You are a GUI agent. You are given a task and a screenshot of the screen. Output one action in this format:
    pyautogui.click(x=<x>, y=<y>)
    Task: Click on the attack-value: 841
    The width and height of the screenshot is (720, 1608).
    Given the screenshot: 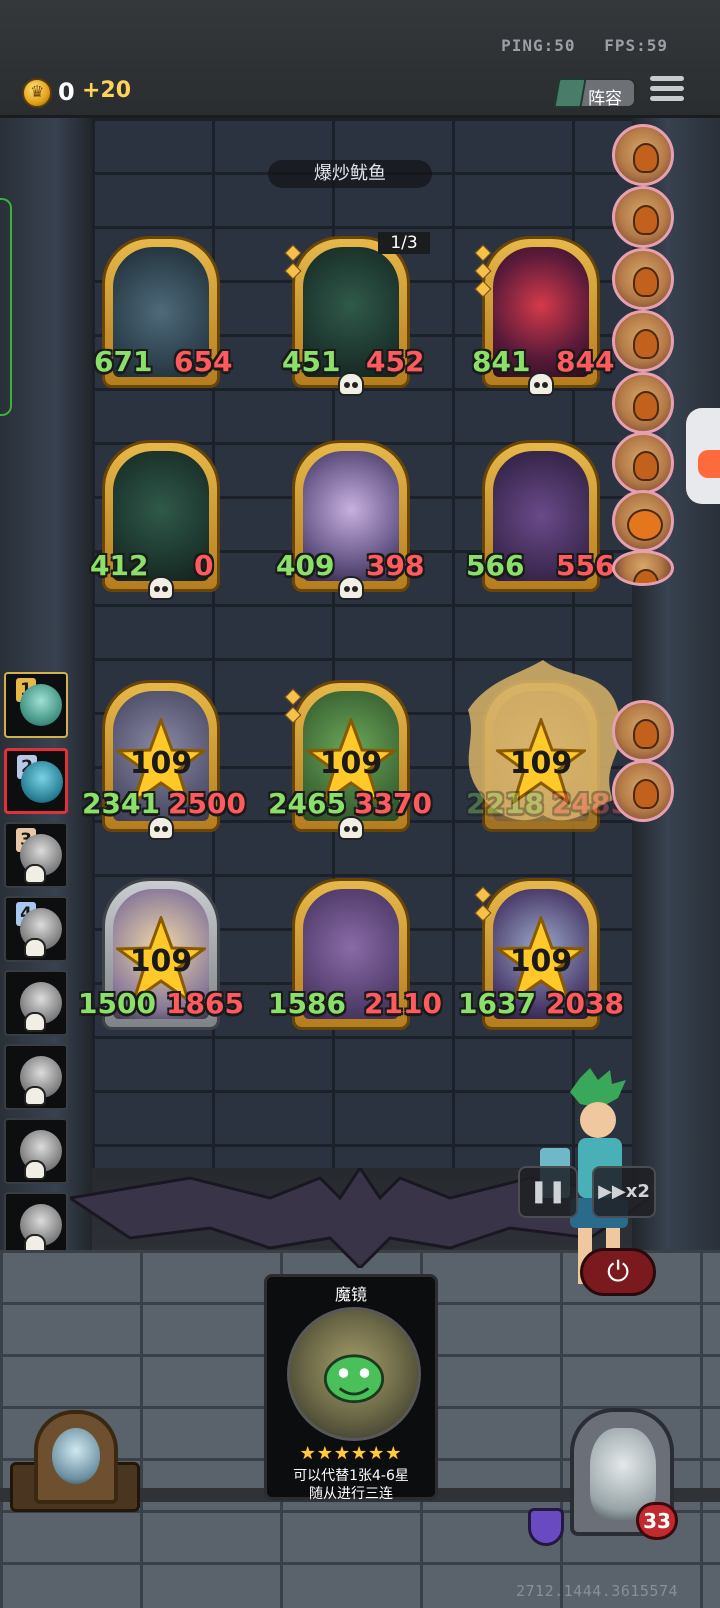 What is the action you would take?
    pyautogui.click(x=501, y=361)
    